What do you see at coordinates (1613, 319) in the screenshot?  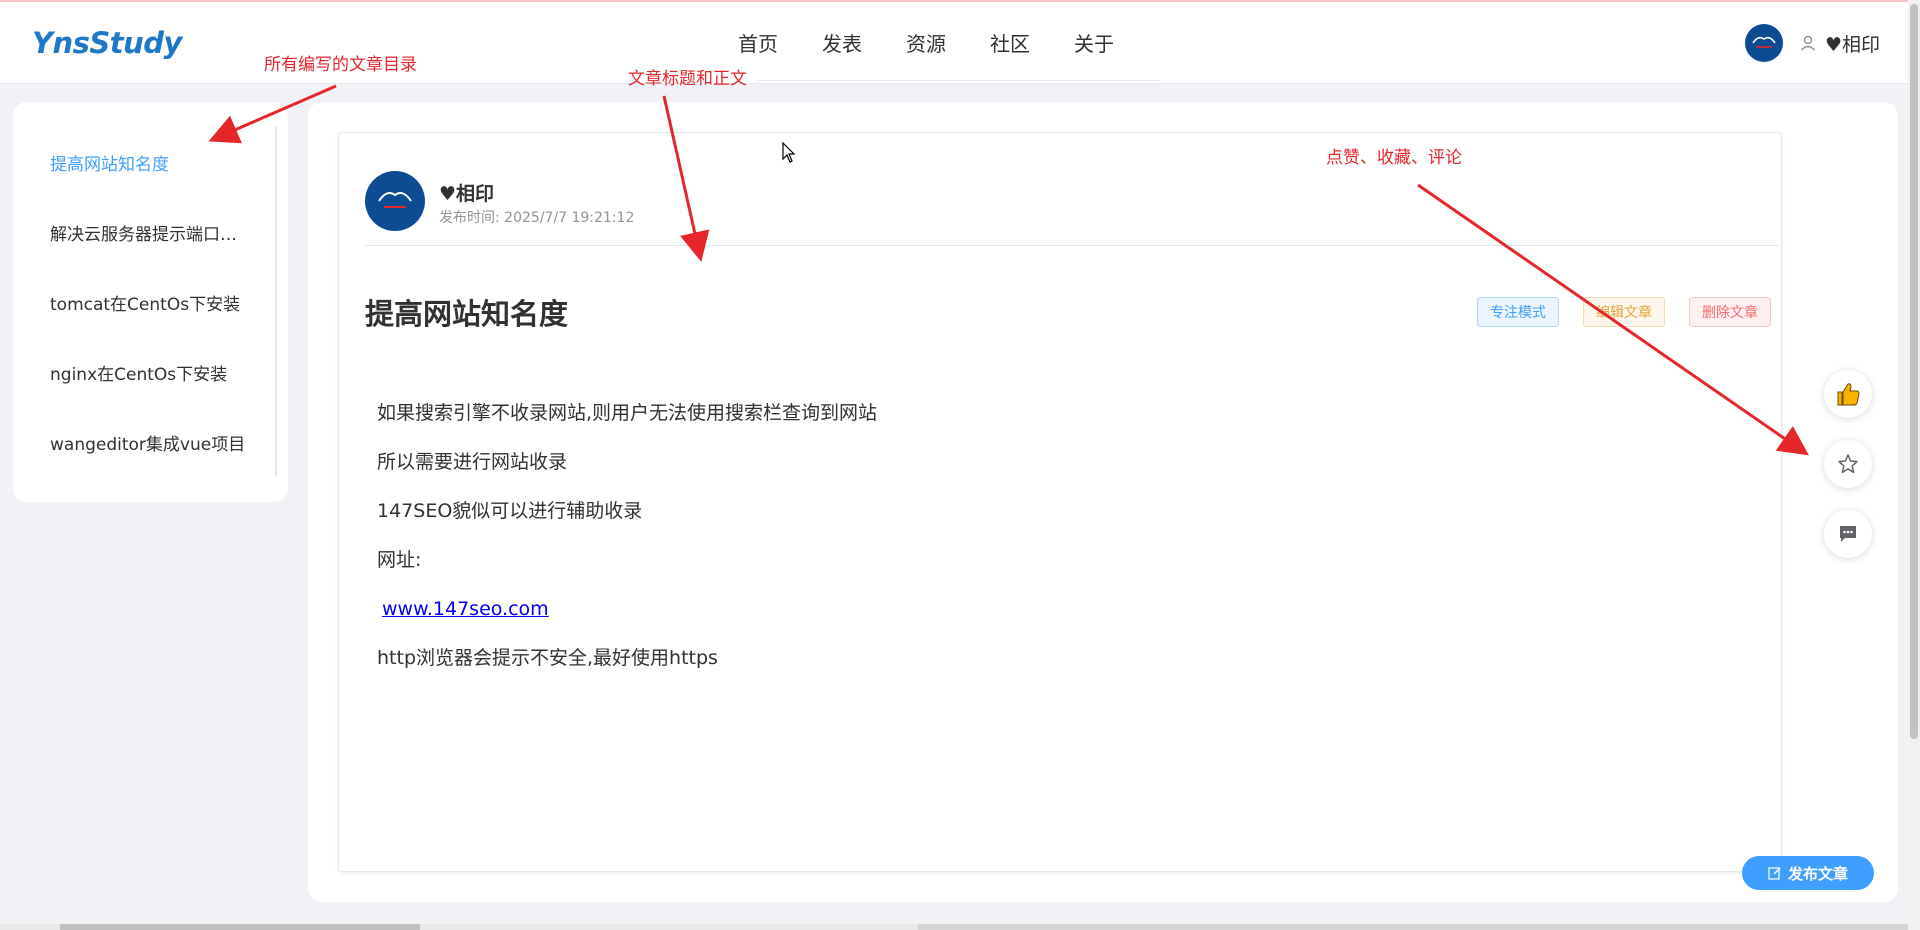 I see `arrow-to-actions` at bounding box center [1613, 319].